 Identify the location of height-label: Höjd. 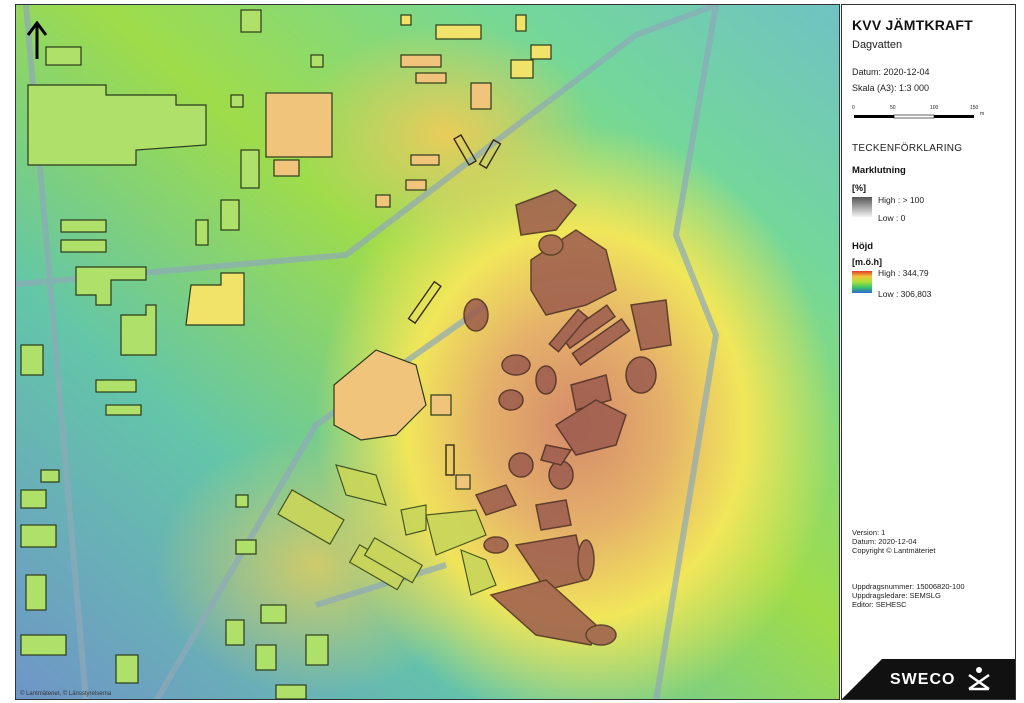
(863, 246).